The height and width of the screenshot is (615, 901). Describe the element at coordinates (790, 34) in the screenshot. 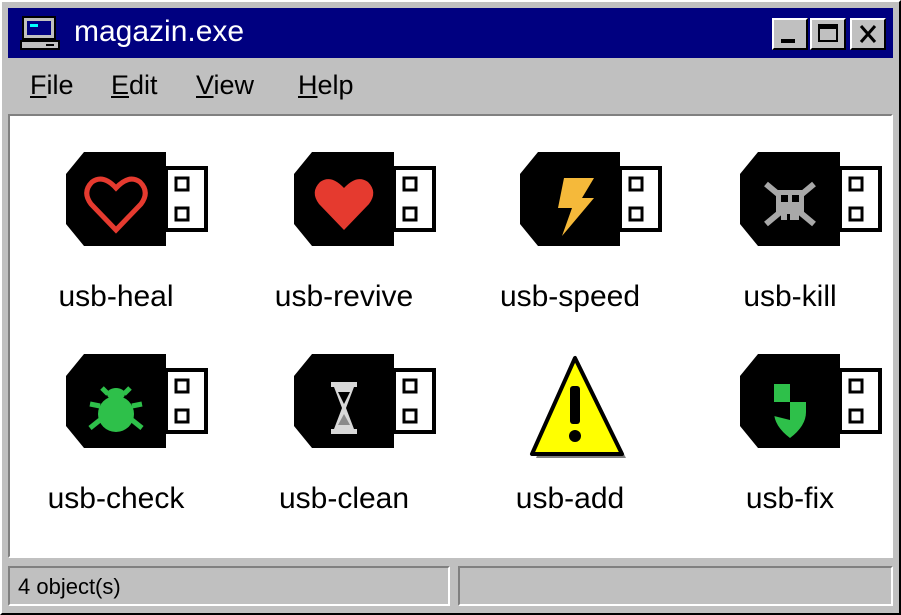

I see `minimize-button` at that location.